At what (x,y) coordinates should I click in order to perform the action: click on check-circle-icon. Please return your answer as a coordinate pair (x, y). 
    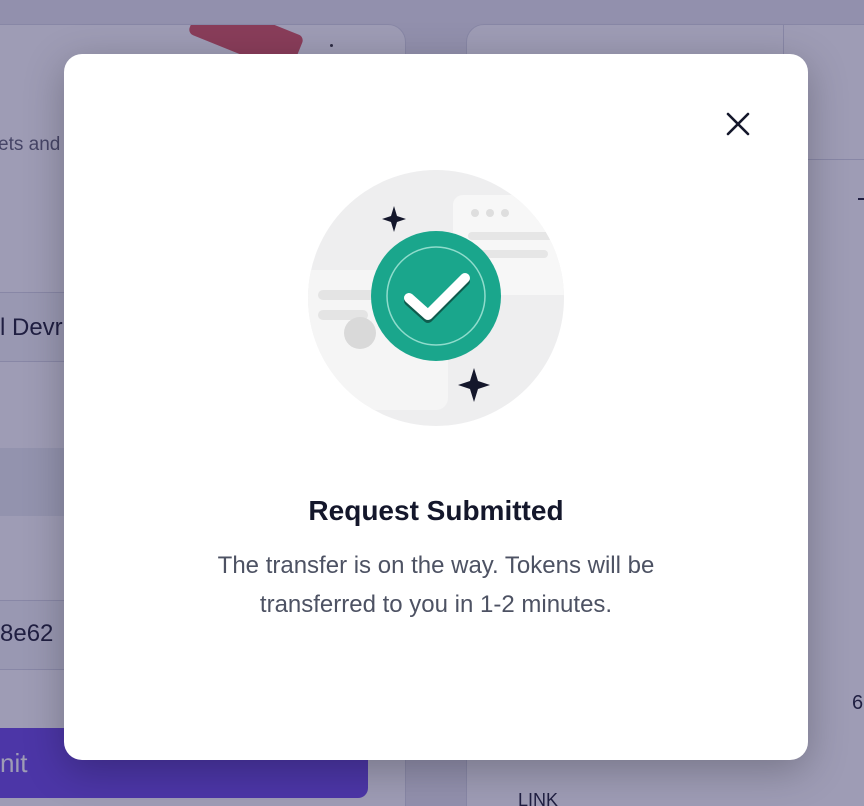
    Looking at the image, I should click on (436, 296).